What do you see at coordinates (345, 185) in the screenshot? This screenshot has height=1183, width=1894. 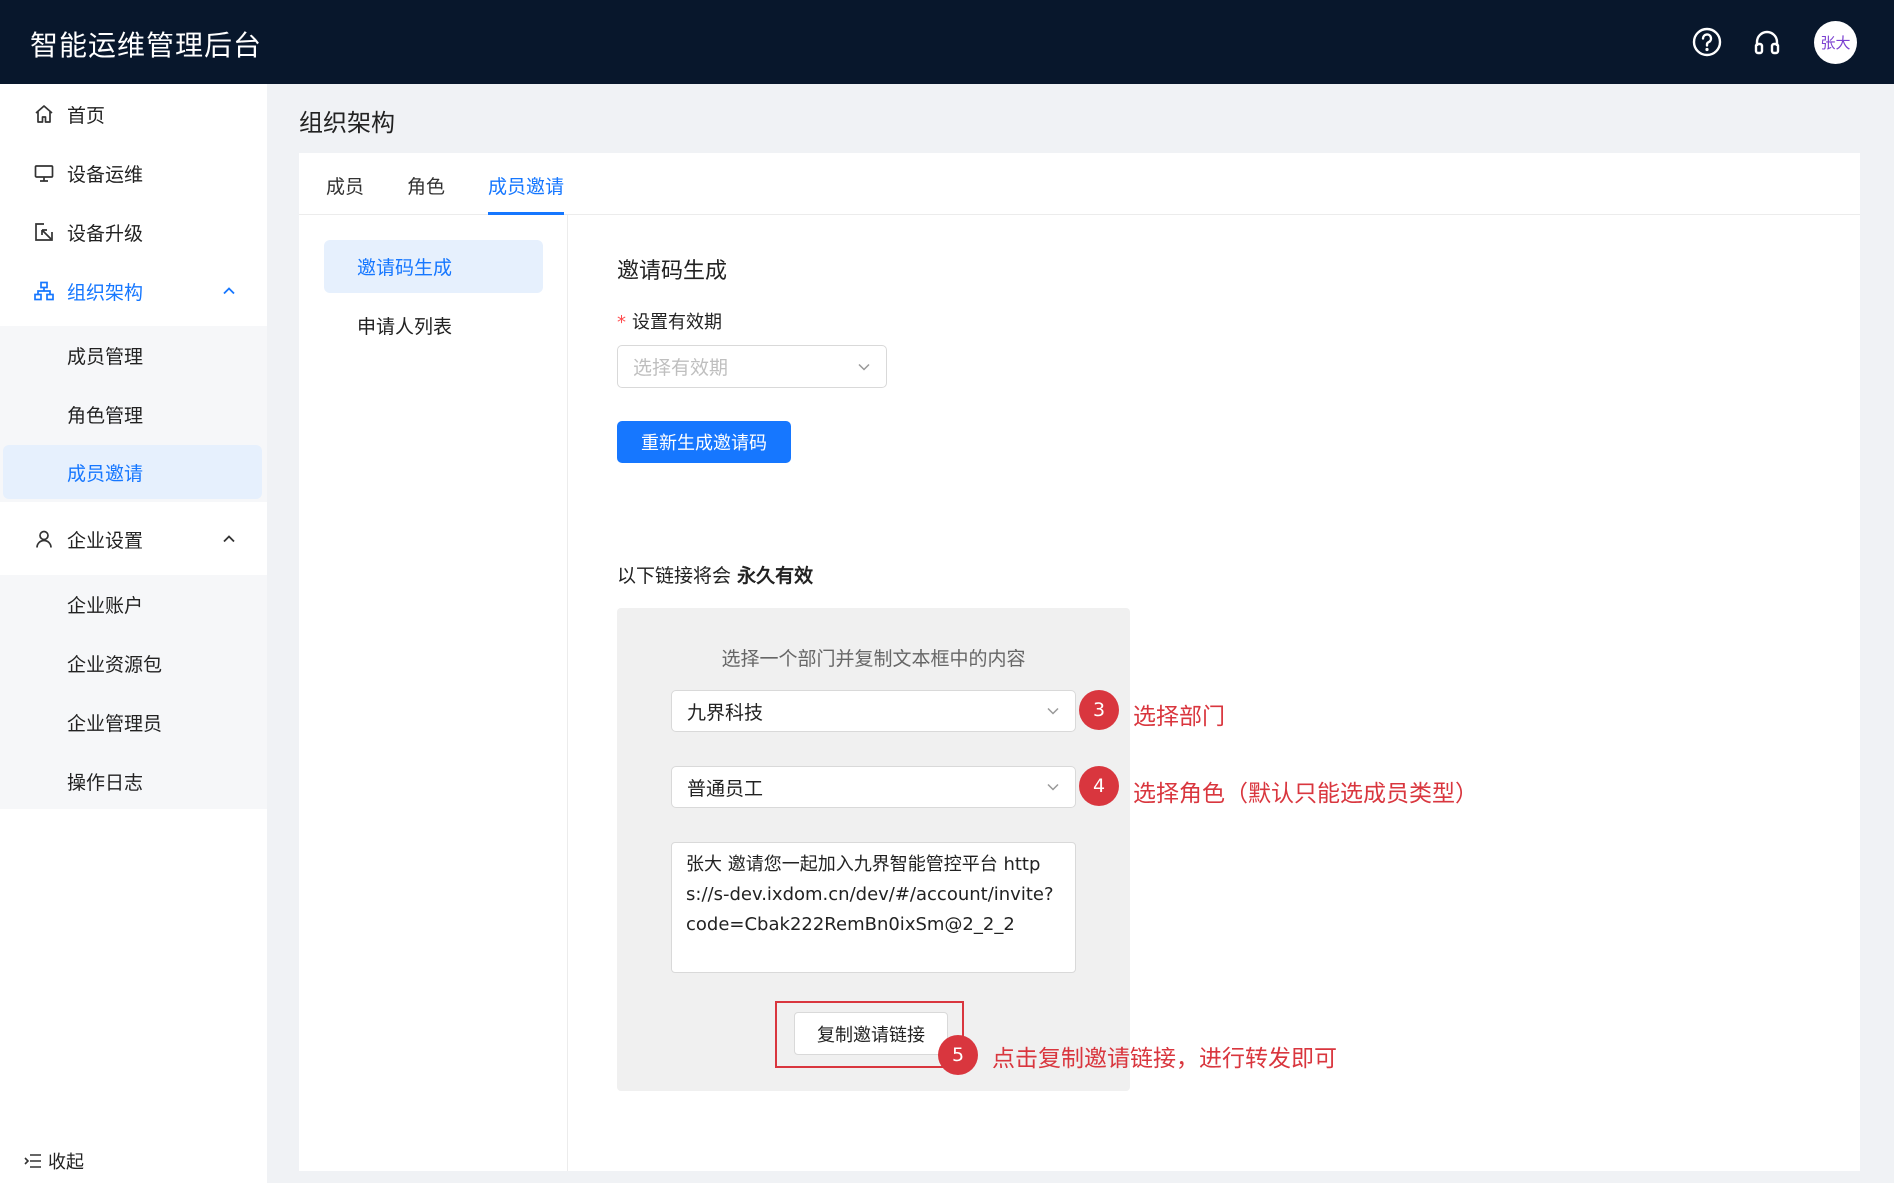 I see `tab-members: 成员` at bounding box center [345, 185].